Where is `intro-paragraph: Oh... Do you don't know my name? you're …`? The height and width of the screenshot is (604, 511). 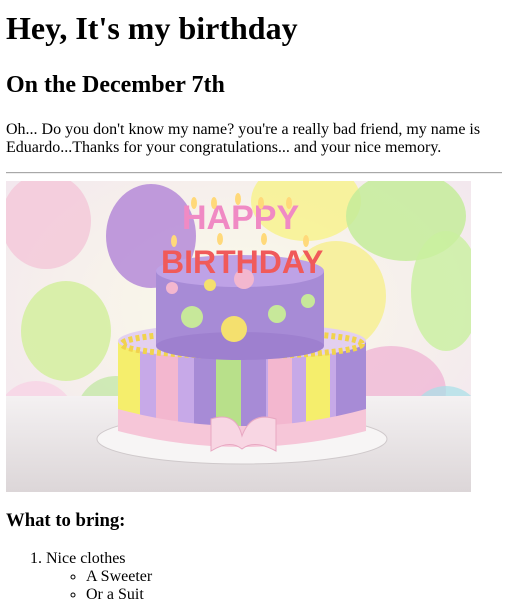
intro-paragraph: Oh... Do you don't know my name? you're … is located at coordinates (243, 138).